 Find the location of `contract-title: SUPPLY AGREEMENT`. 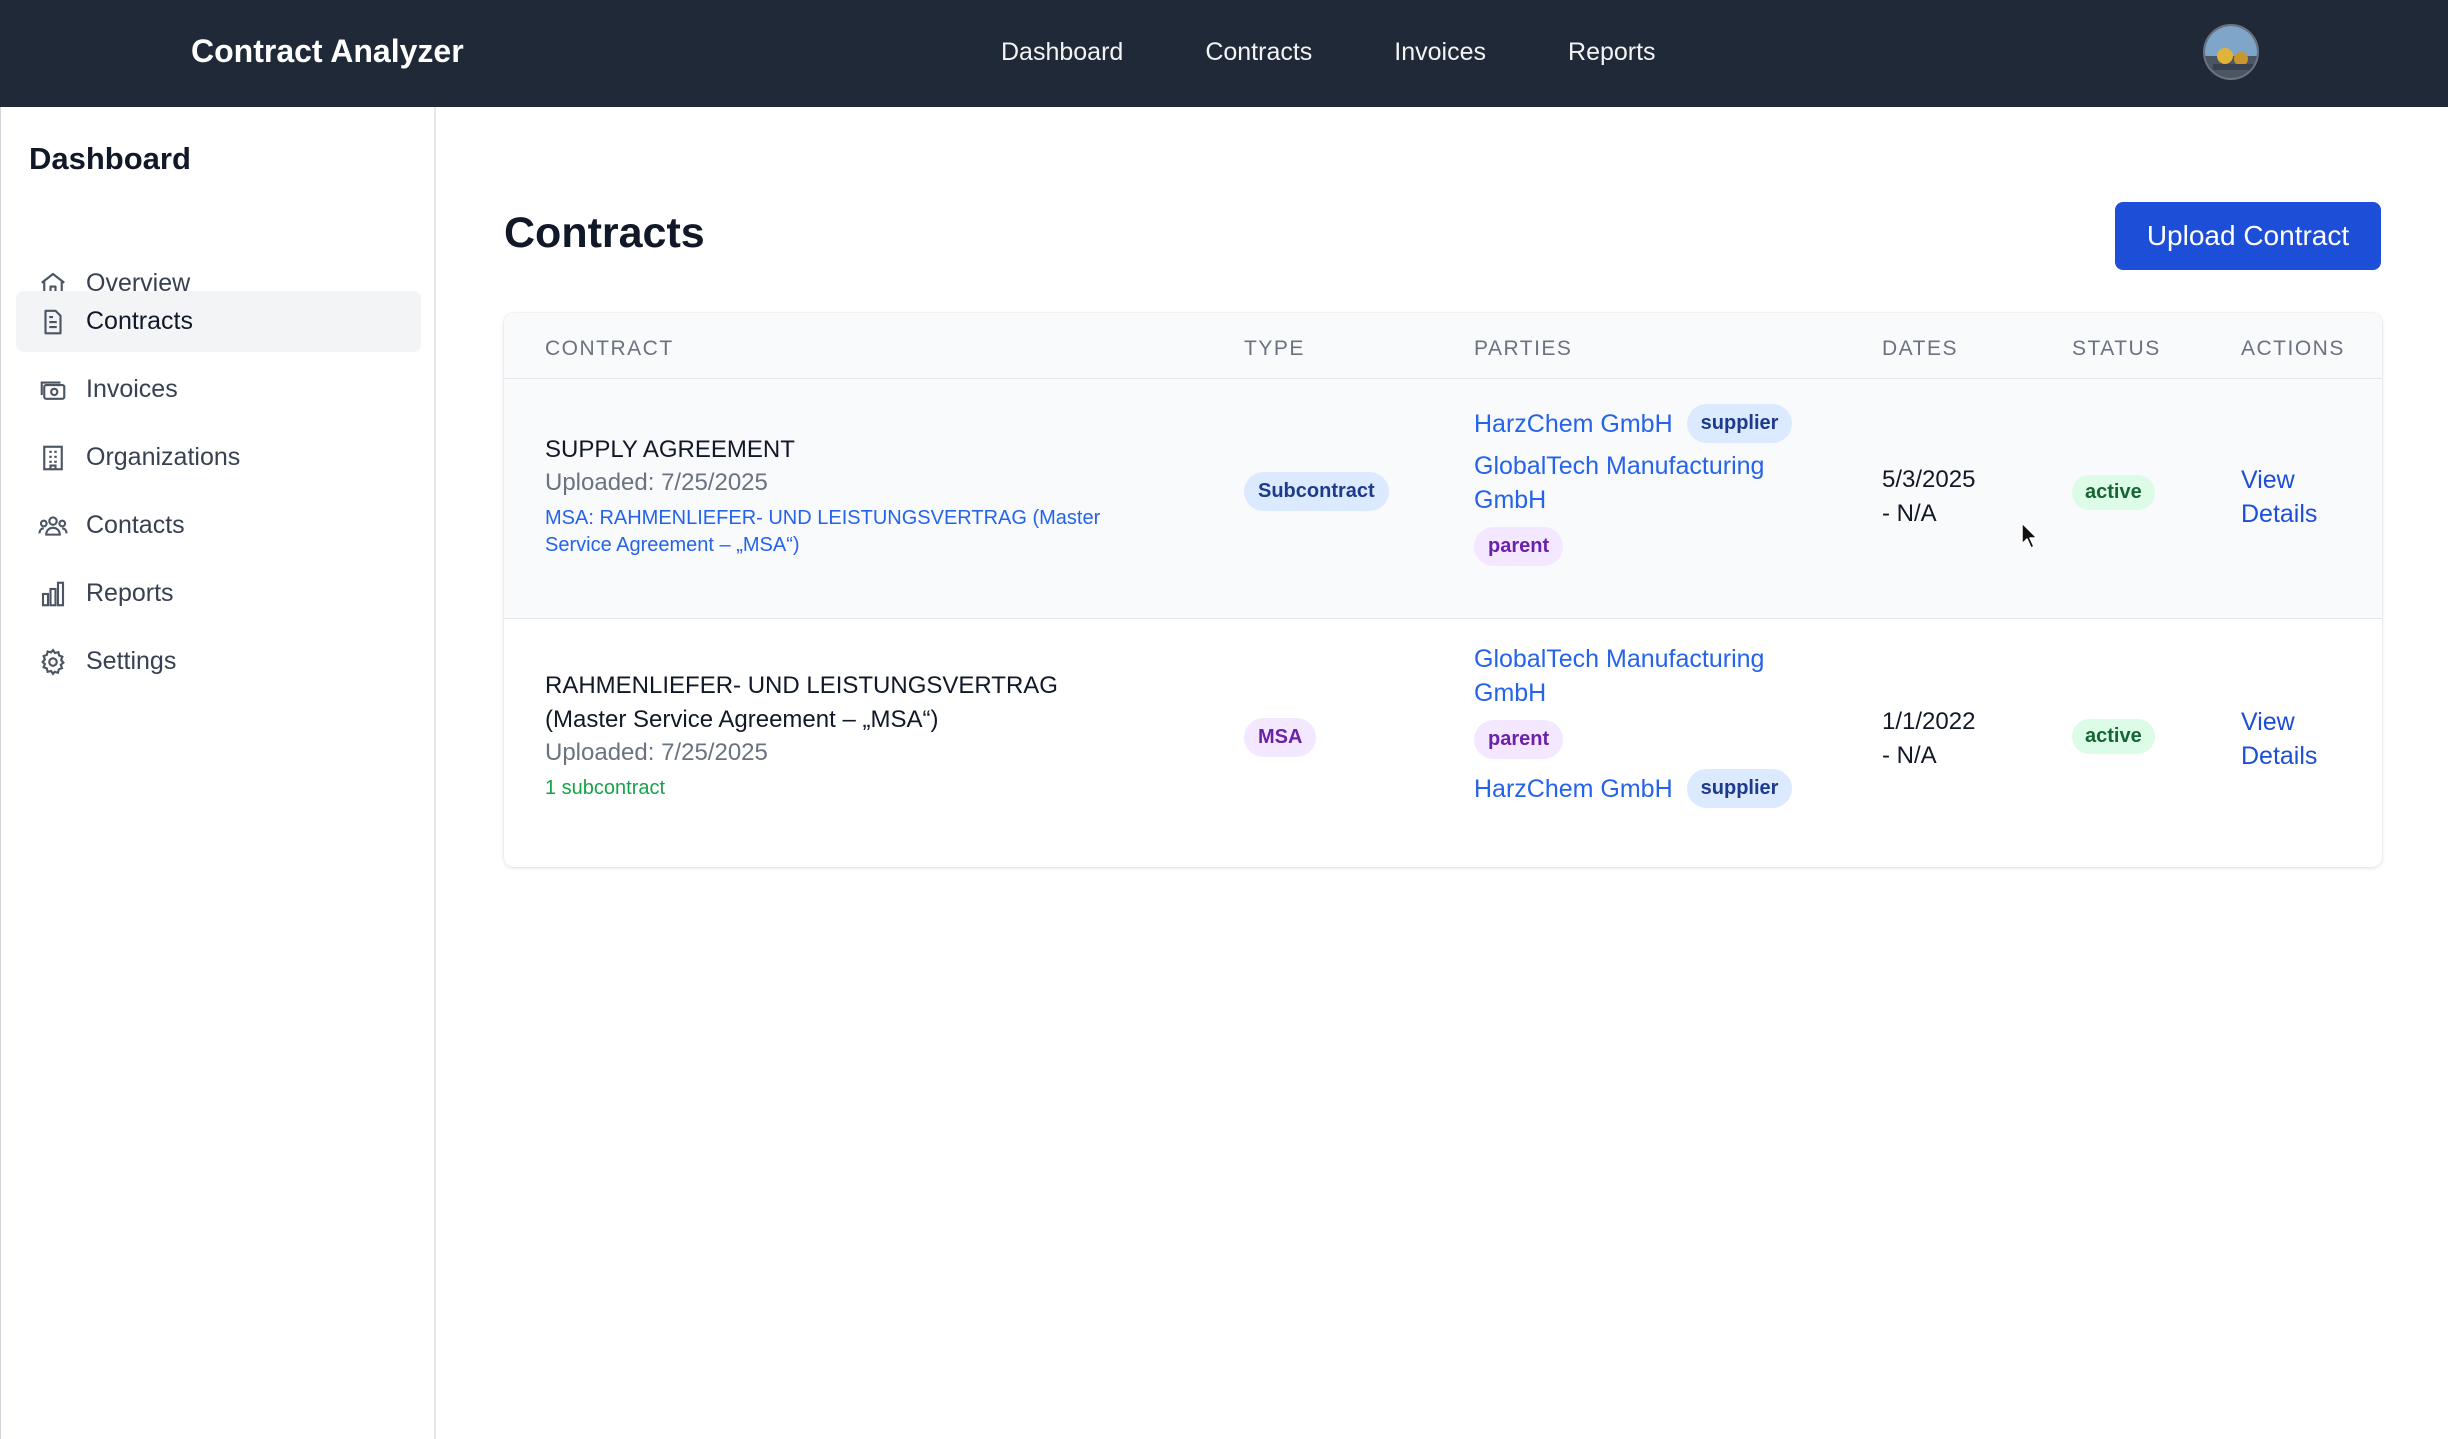

contract-title: SUPPLY AGREEMENT is located at coordinates (670, 449).